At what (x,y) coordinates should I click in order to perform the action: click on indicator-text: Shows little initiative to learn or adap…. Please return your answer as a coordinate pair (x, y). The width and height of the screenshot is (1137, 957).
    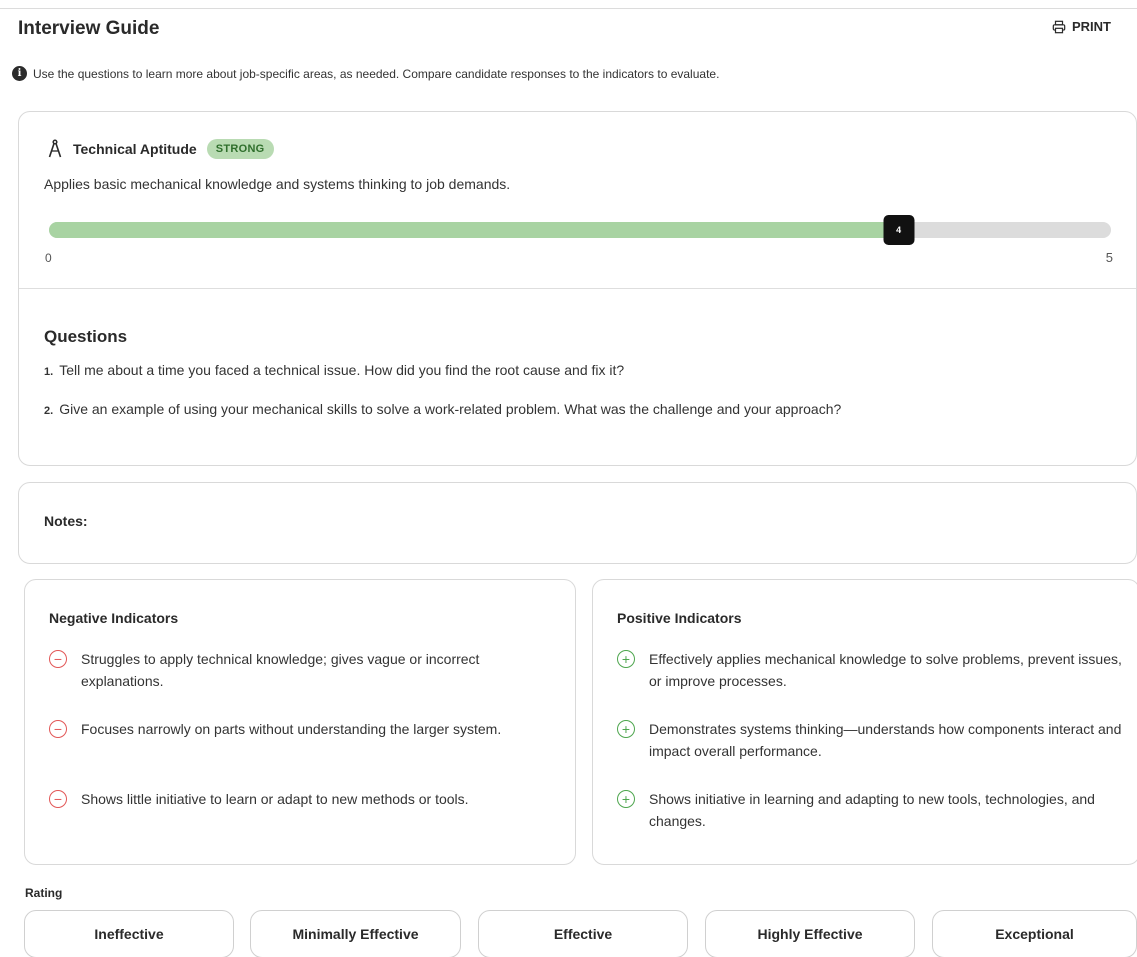
    Looking at the image, I should click on (275, 799).